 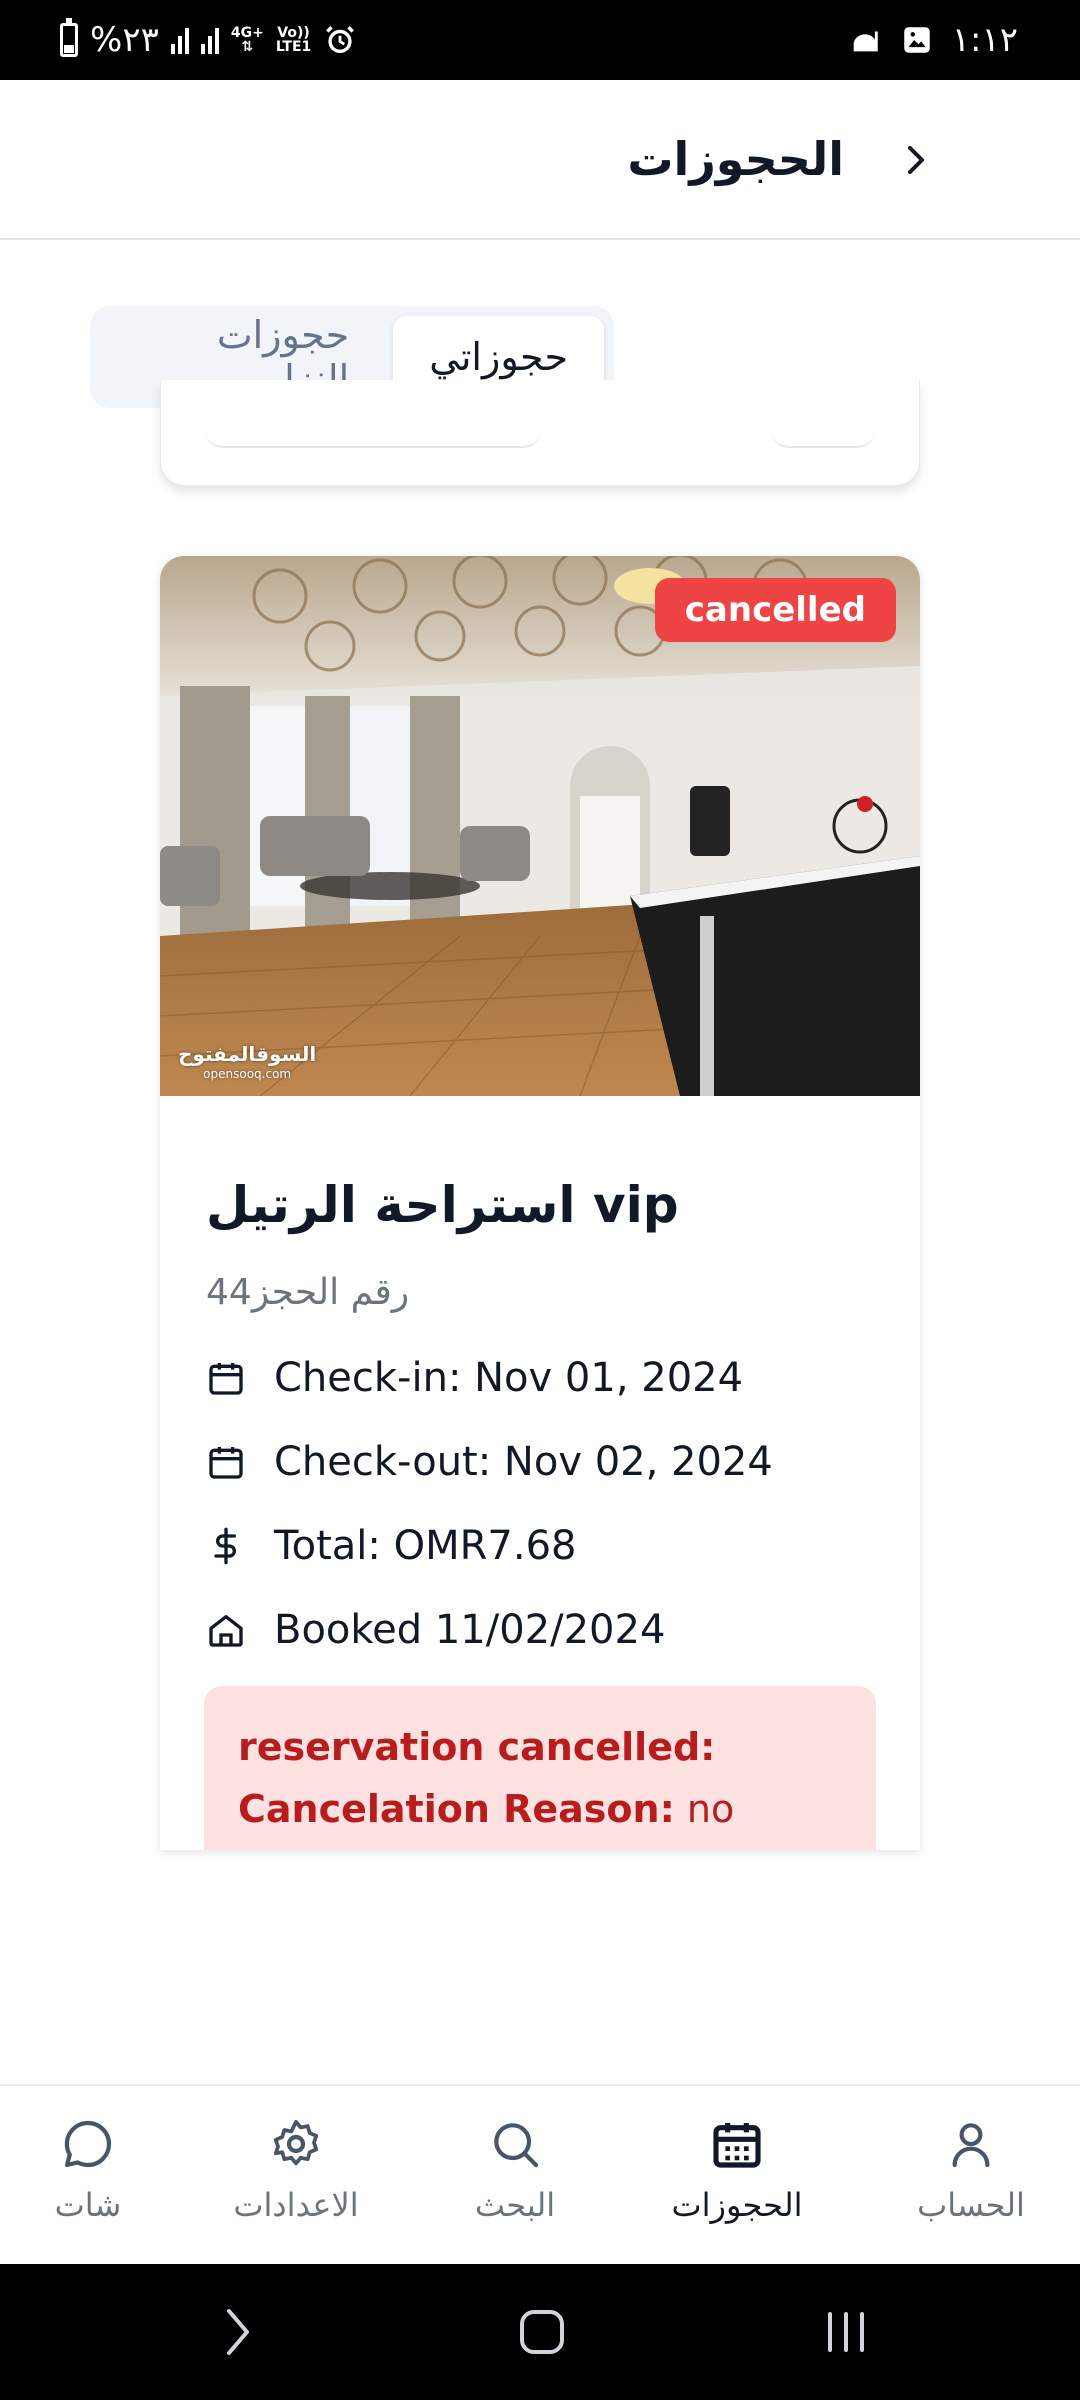 What do you see at coordinates (984, 40) in the screenshot?
I see `clock: ١:١٢` at bounding box center [984, 40].